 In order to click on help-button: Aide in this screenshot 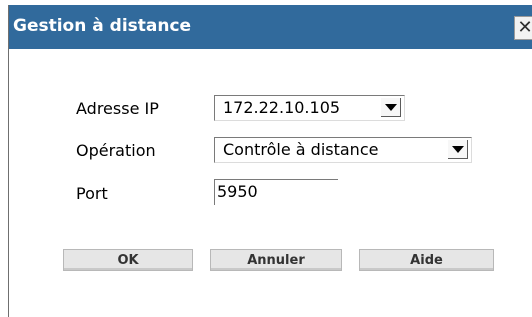, I will do `click(426, 260)`.